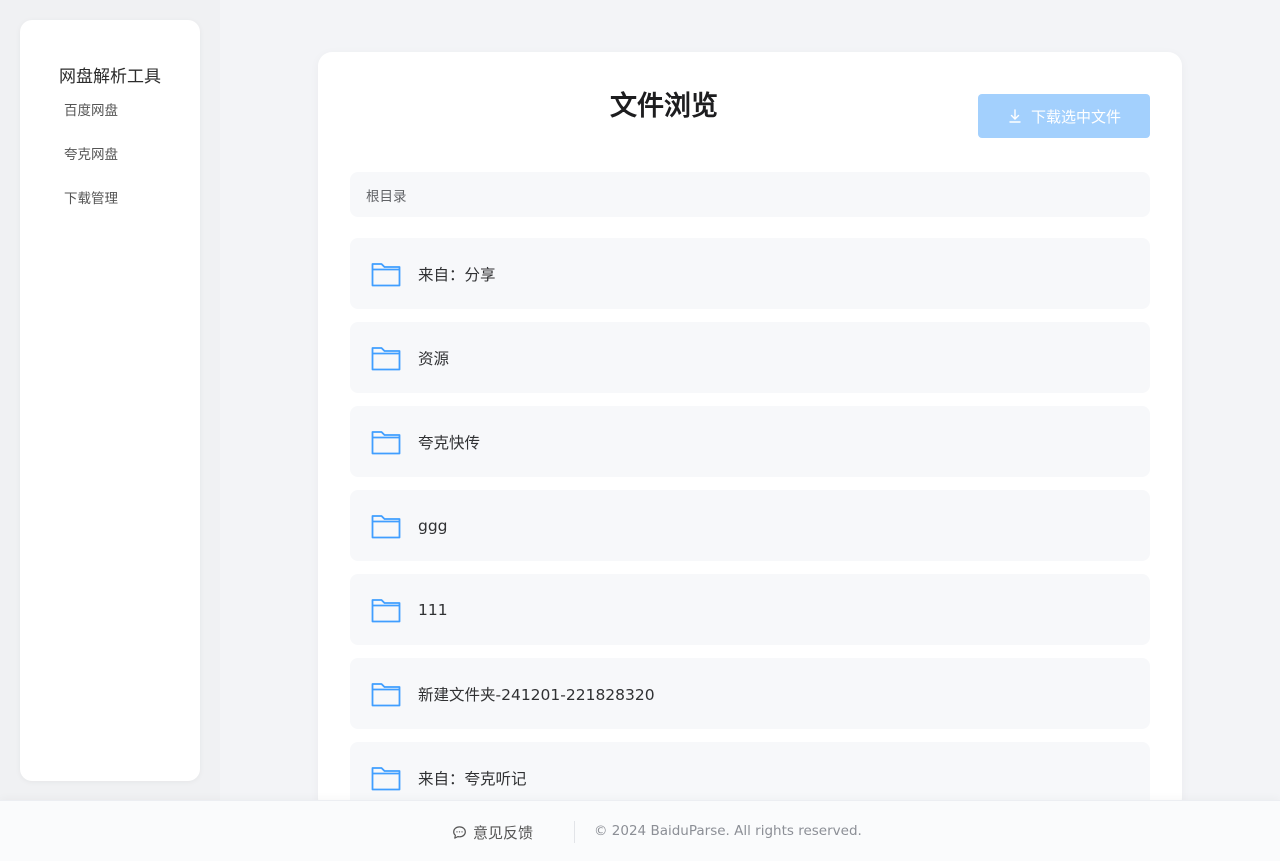  Describe the element at coordinates (91, 153) in the screenshot. I see `sidebar-item-quark: 夸克网盘` at that location.